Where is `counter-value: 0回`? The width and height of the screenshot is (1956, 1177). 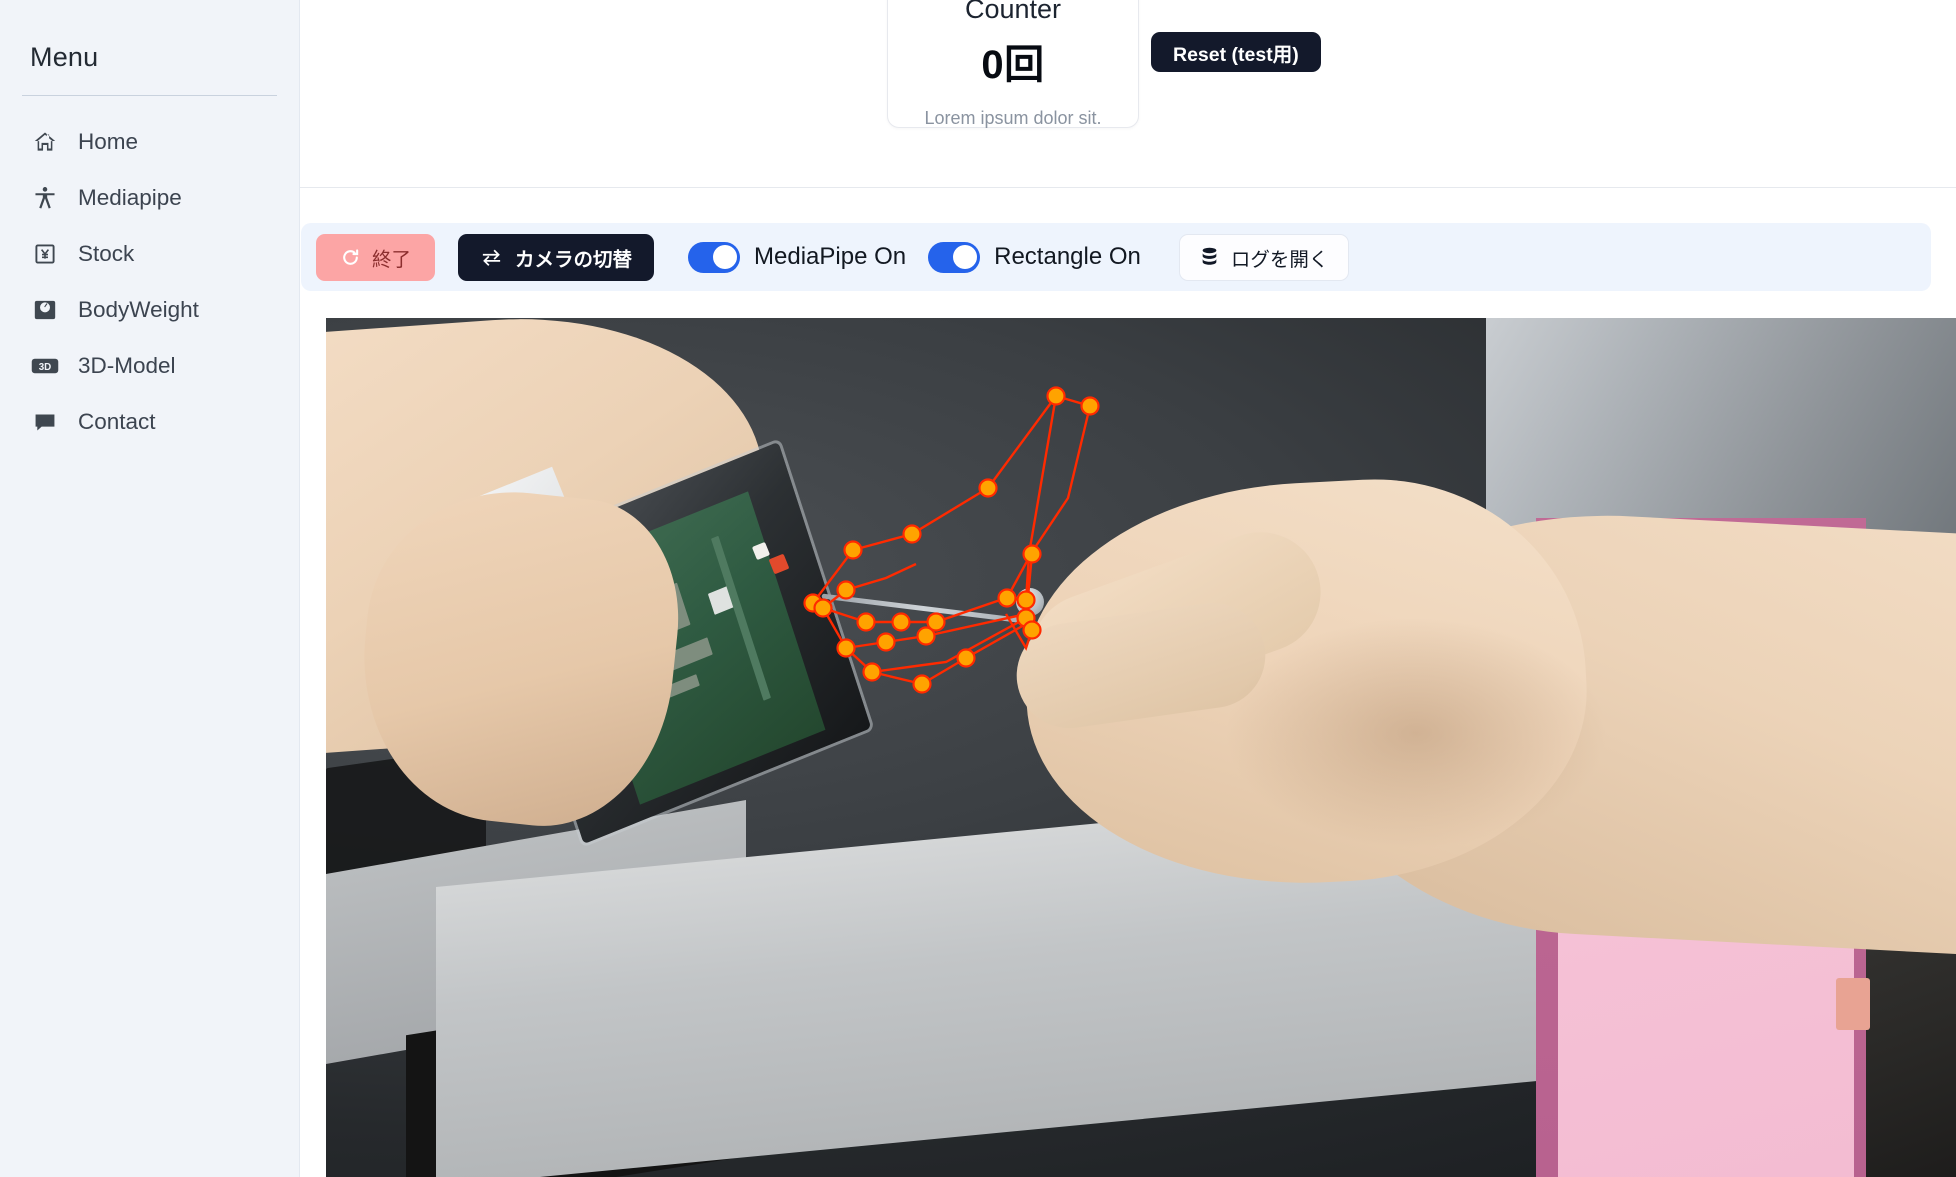 counter-value: 0回 is located at coordinates (1013, 65).